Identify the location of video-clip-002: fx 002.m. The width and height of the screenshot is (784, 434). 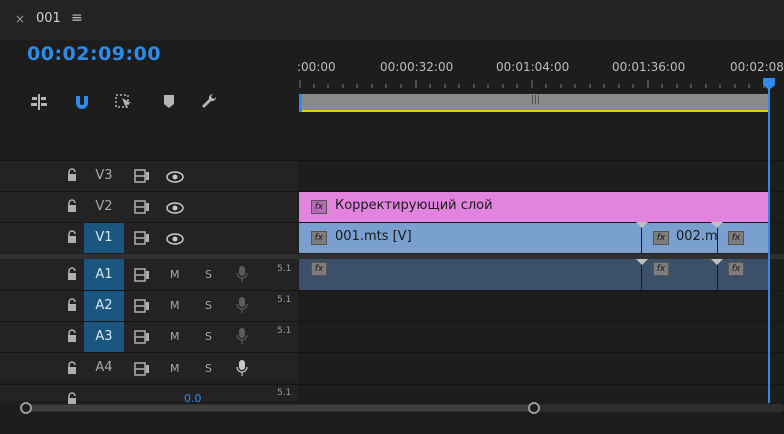
(680, 238).